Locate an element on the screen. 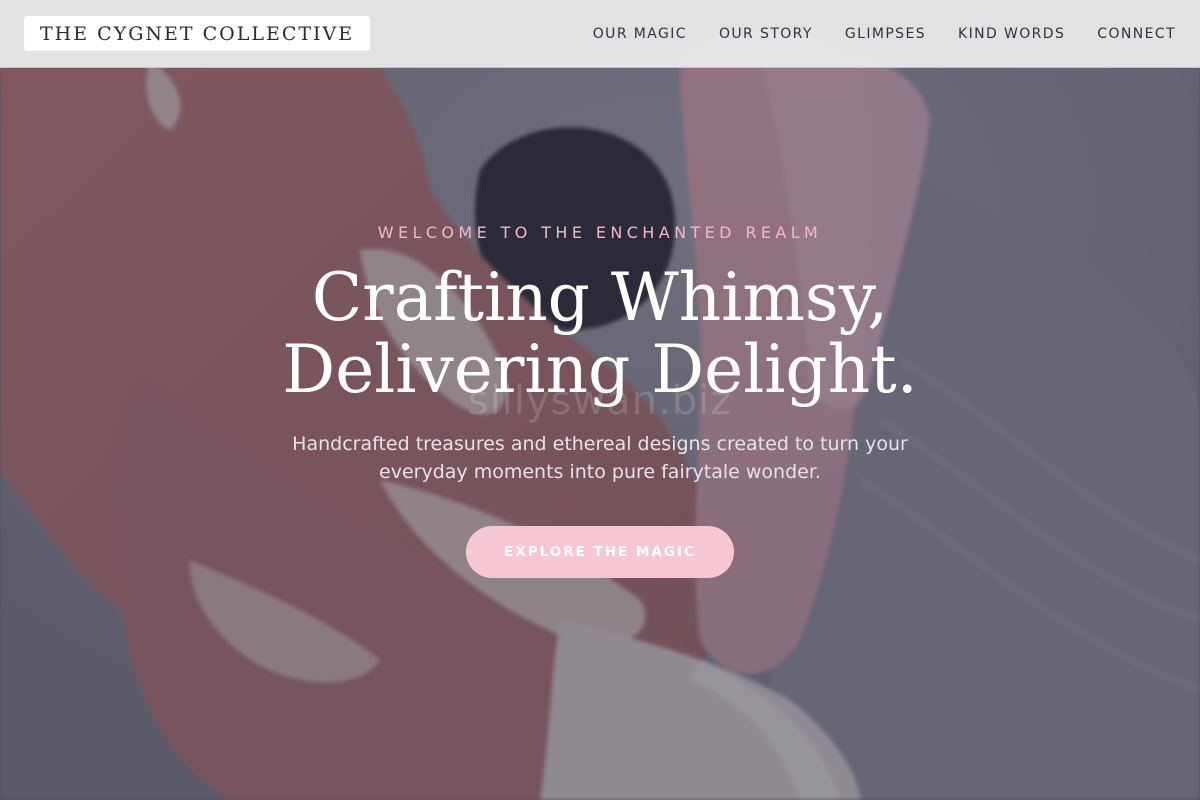 The width and height of the screenshot is (1200, 800). nav-link-connect: CONNECT is located at coordinates (1136, 34).